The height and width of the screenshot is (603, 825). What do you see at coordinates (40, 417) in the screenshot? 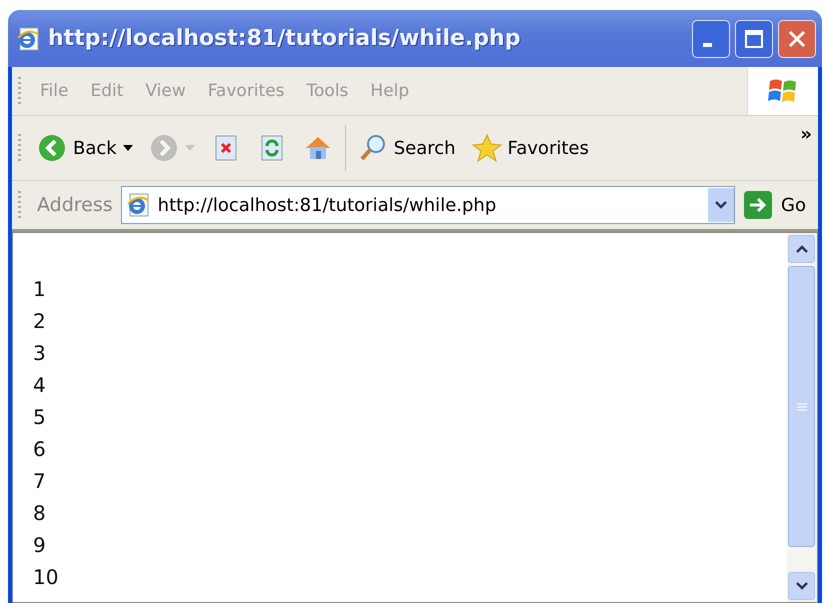
I see `output-line: 5` at bounding box center [40, 417].